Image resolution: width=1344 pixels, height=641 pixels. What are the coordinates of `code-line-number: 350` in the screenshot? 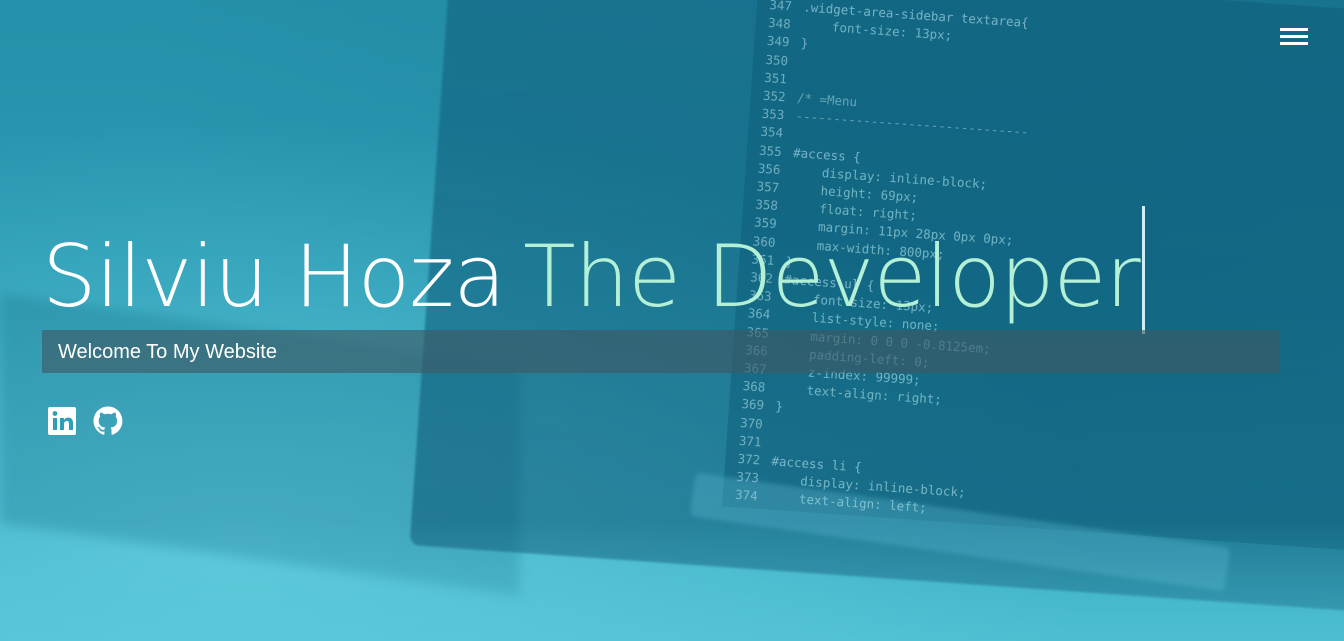 It's located at (777, 60).